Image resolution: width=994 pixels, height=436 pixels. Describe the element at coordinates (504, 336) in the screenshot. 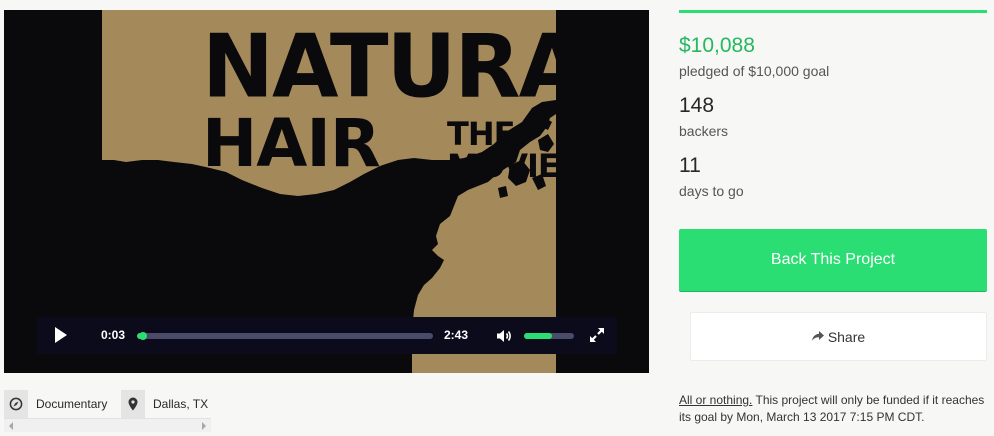

I see `volume-icon` at that location.